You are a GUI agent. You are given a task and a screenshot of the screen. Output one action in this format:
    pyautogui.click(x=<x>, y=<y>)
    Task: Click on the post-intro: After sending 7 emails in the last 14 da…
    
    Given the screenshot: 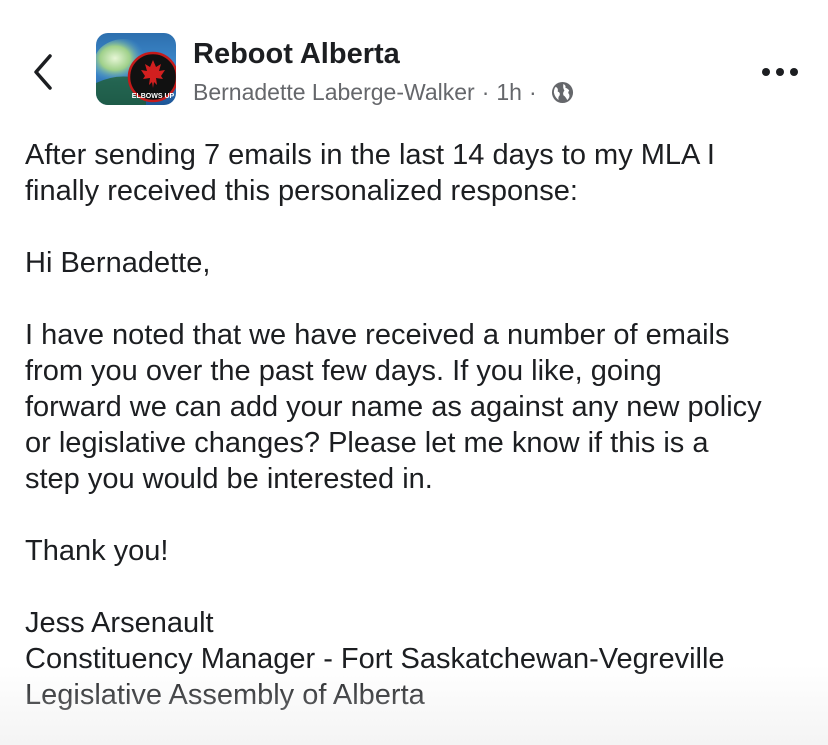 What is the action you would take?
    pyautogui.click(x=370, y=173)
    